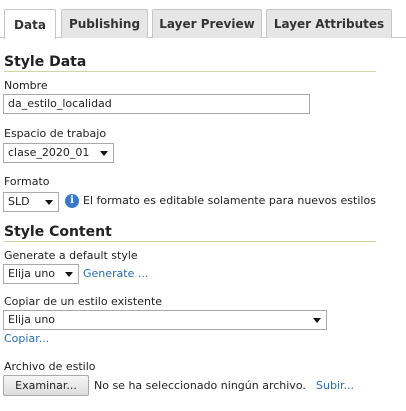  Describe the element at coordinates (104, 23) in the screenshot. I see `tab-publishing: Publishing` at that location.